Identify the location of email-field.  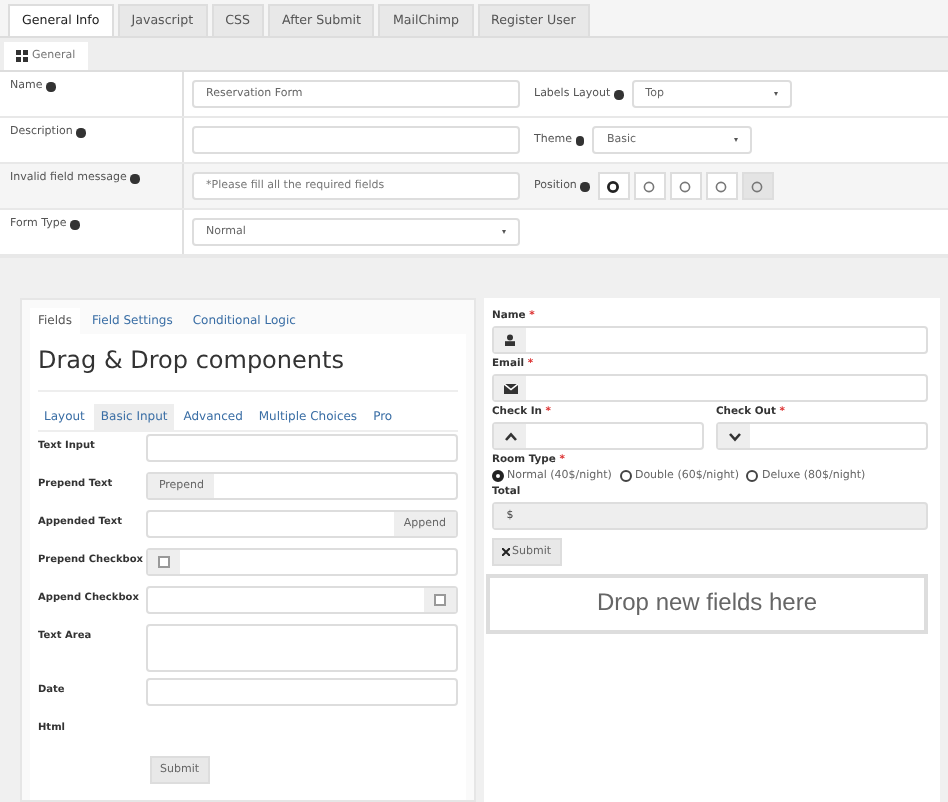
(710, 388).